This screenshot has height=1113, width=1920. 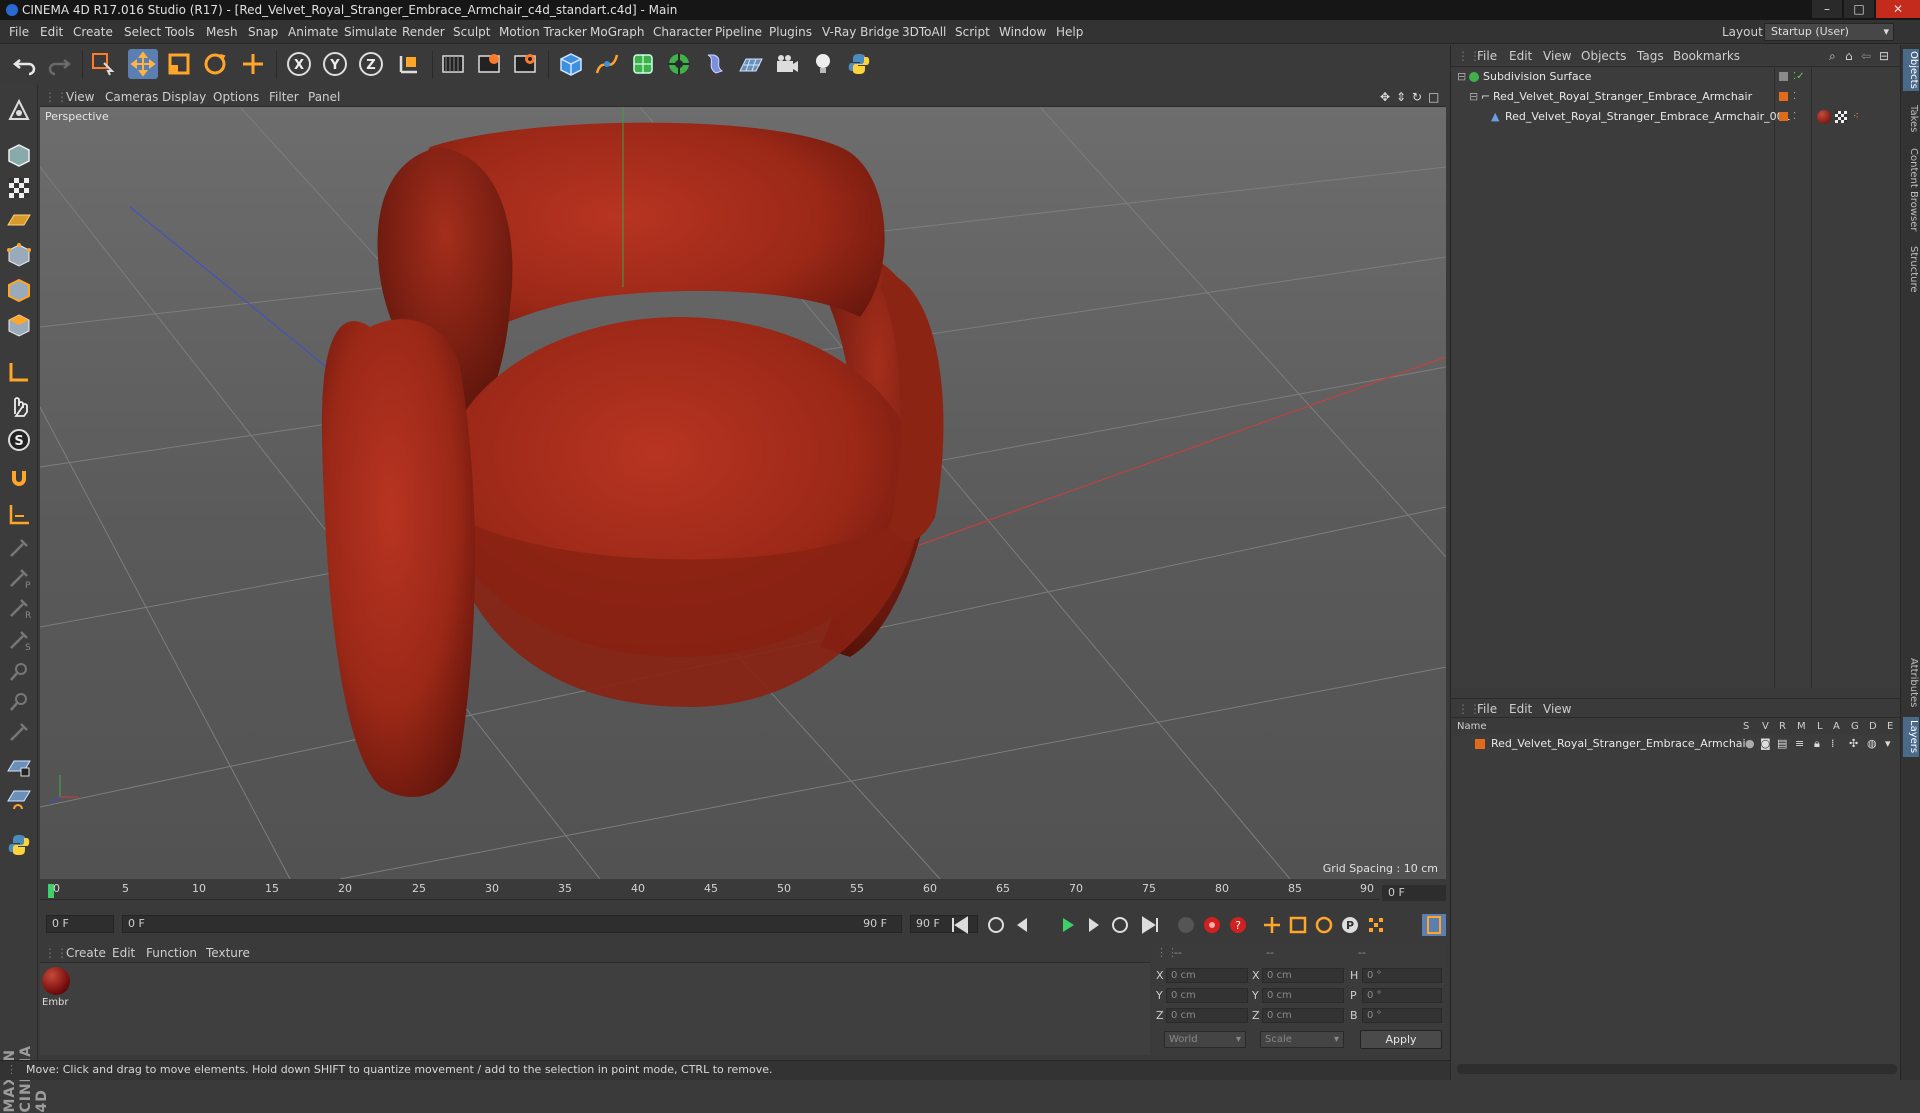 I want to click on om-menu-edit: Edit, so click(x=1520, y=56).